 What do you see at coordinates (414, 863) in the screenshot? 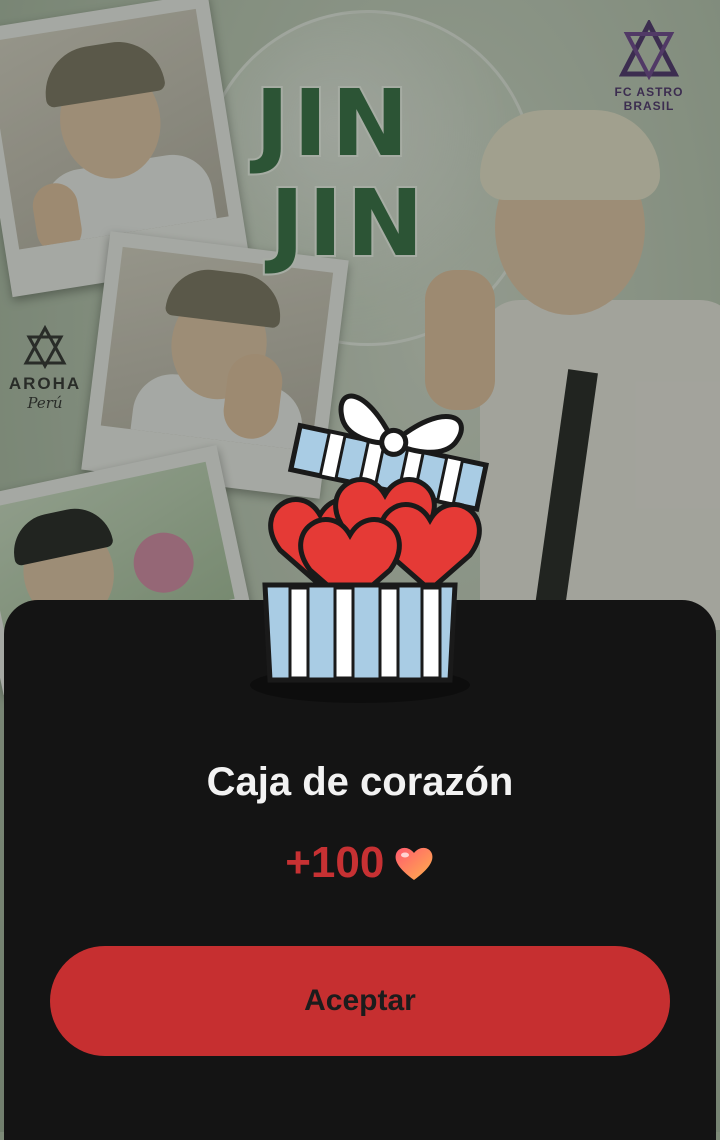
I see `heart-icon` at bounding box center [414, 863].